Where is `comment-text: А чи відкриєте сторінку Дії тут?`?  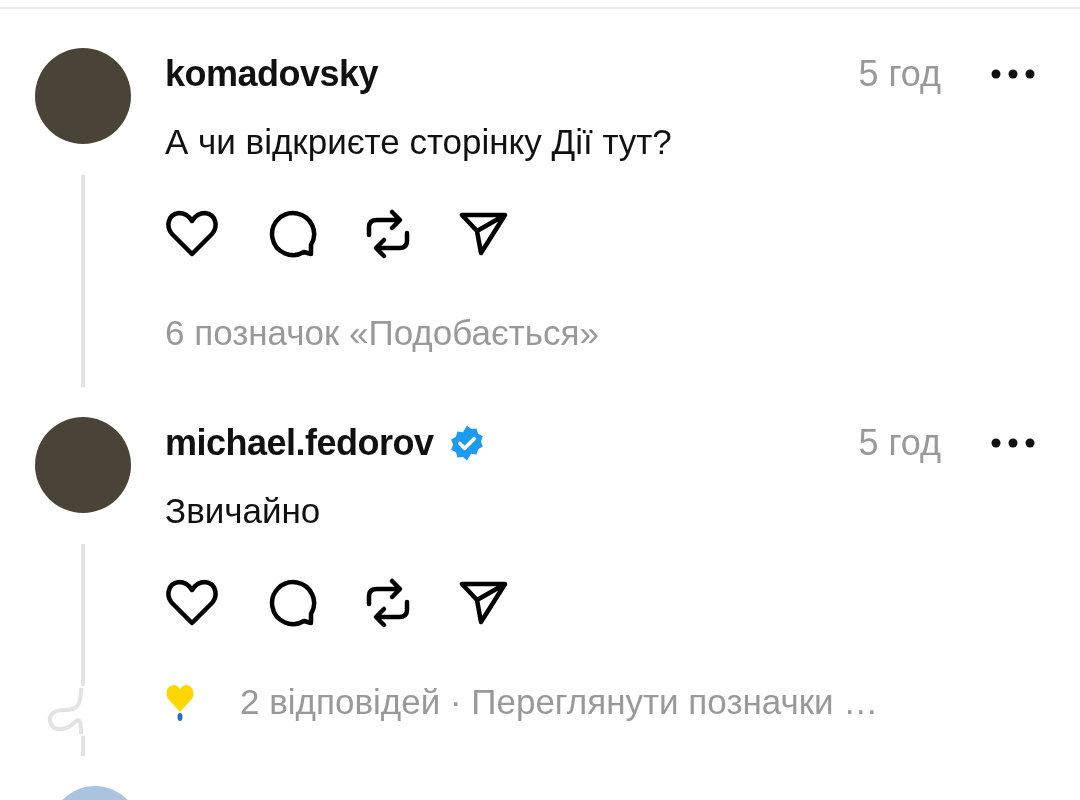
comment-text: А чи відкриєте сторінку Дії тут? is located at coordinates (419, 142).